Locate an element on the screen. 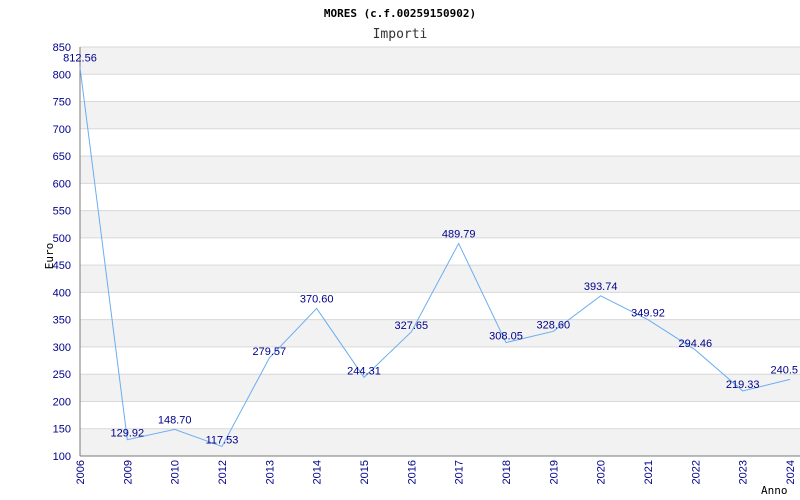 This screenshot has width=800, height=500. y-tick-label: 800 is located at coordinates (62, 75).